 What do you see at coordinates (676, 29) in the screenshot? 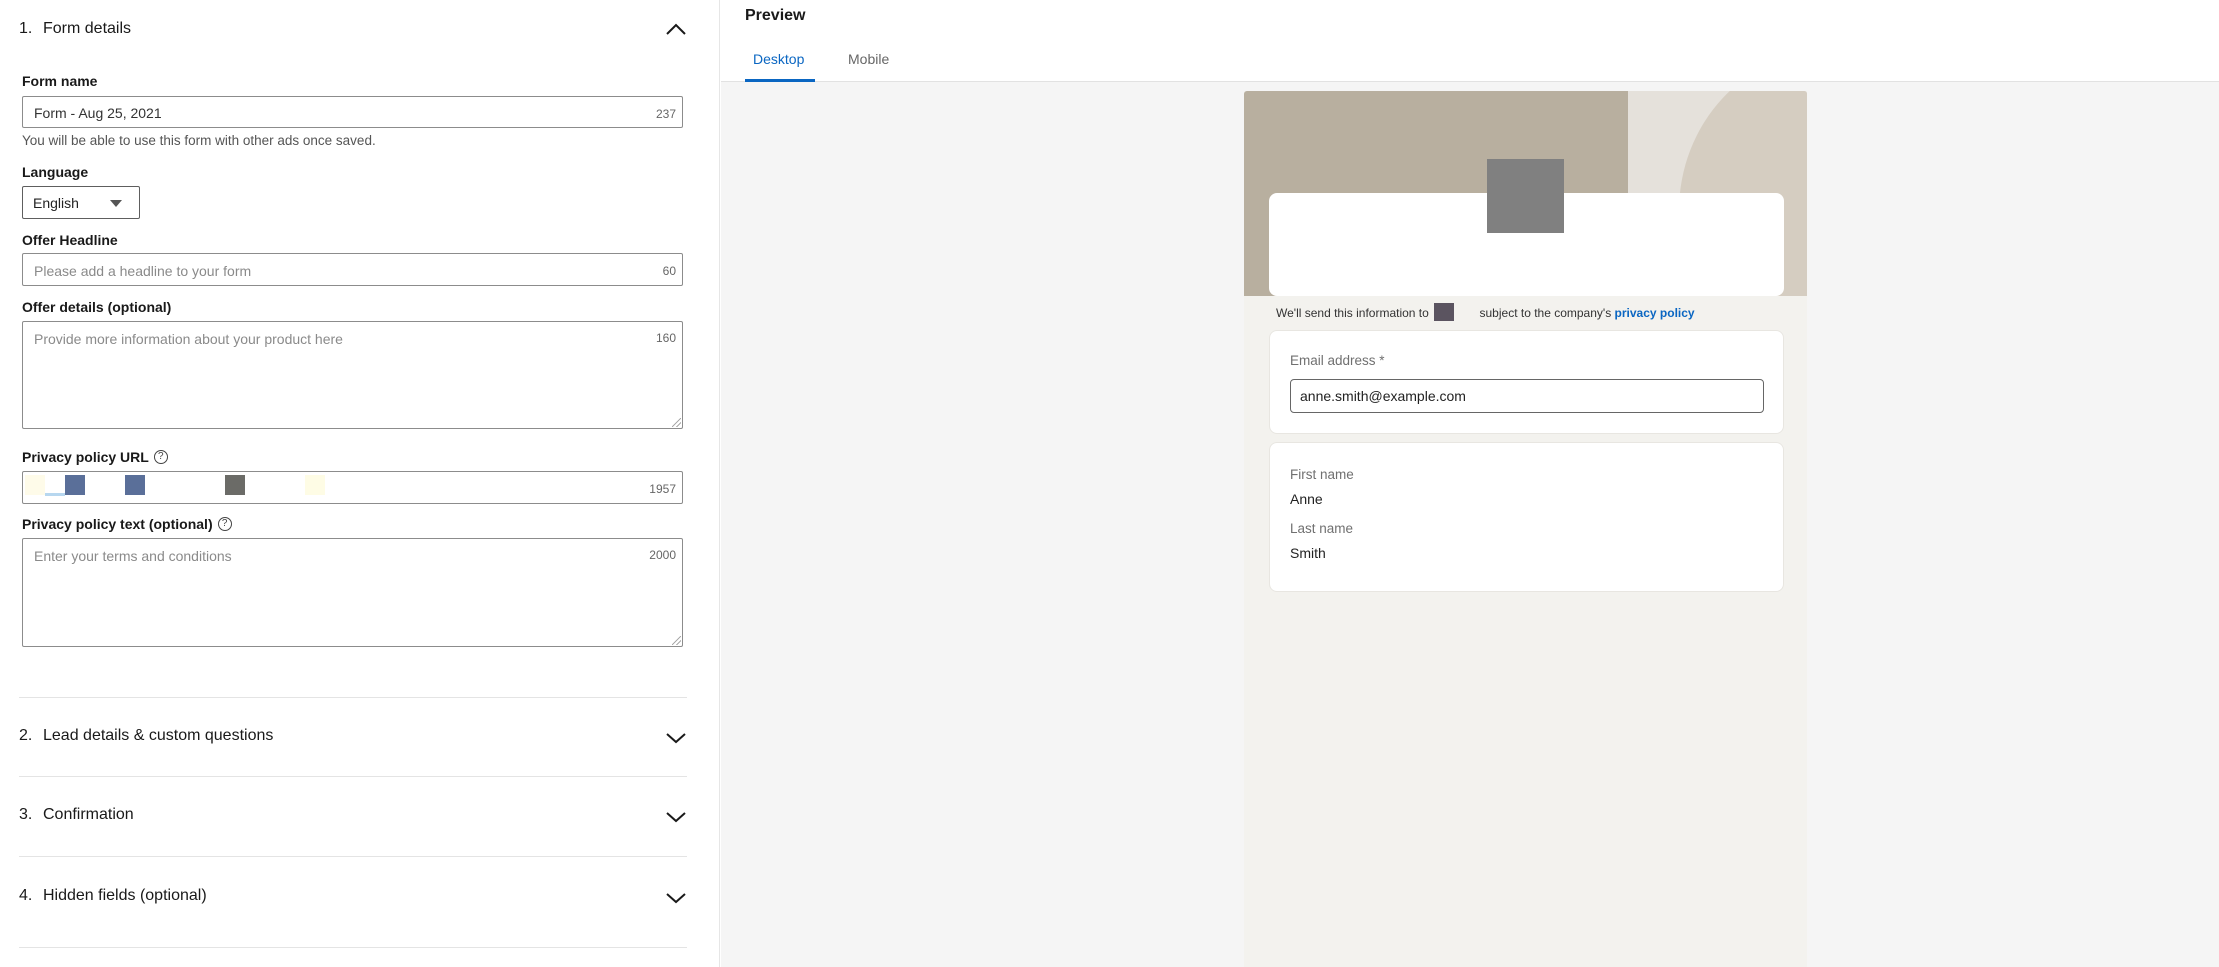
I see `chevron-up-icon` at bounding box center [676, 29].